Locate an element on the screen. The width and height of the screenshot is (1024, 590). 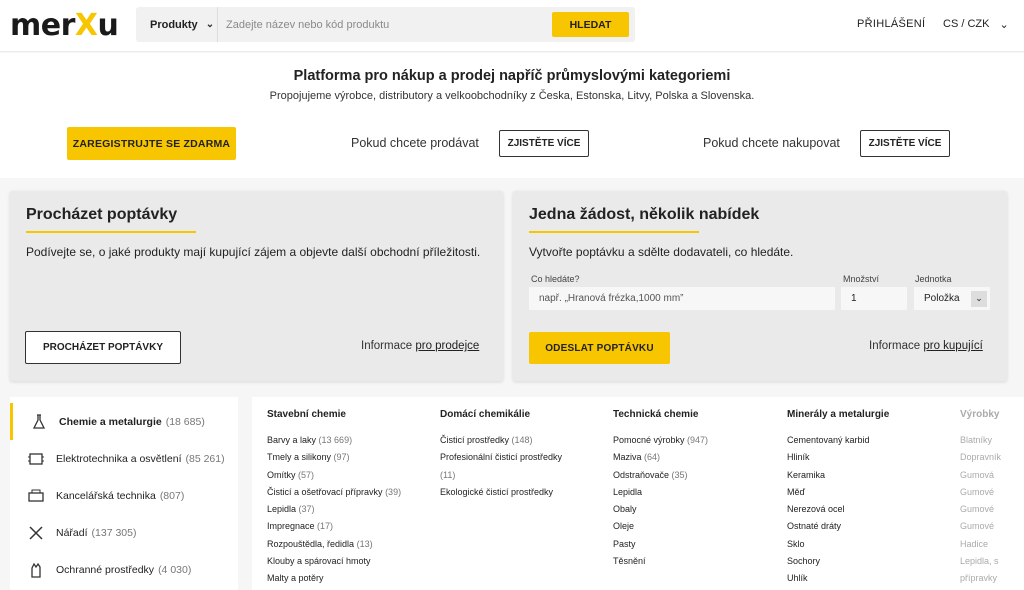
login-link: PŘIHLÁŠENÍ is located at coordinates (891, 24).